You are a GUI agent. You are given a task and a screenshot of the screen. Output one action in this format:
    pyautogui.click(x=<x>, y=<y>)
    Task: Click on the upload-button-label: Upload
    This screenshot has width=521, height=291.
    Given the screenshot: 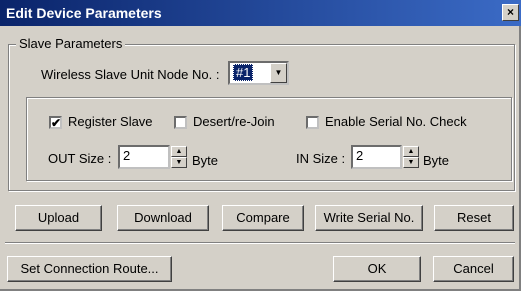 What is the action you would take?
    pyautogui.click(x=58, y=217)
    